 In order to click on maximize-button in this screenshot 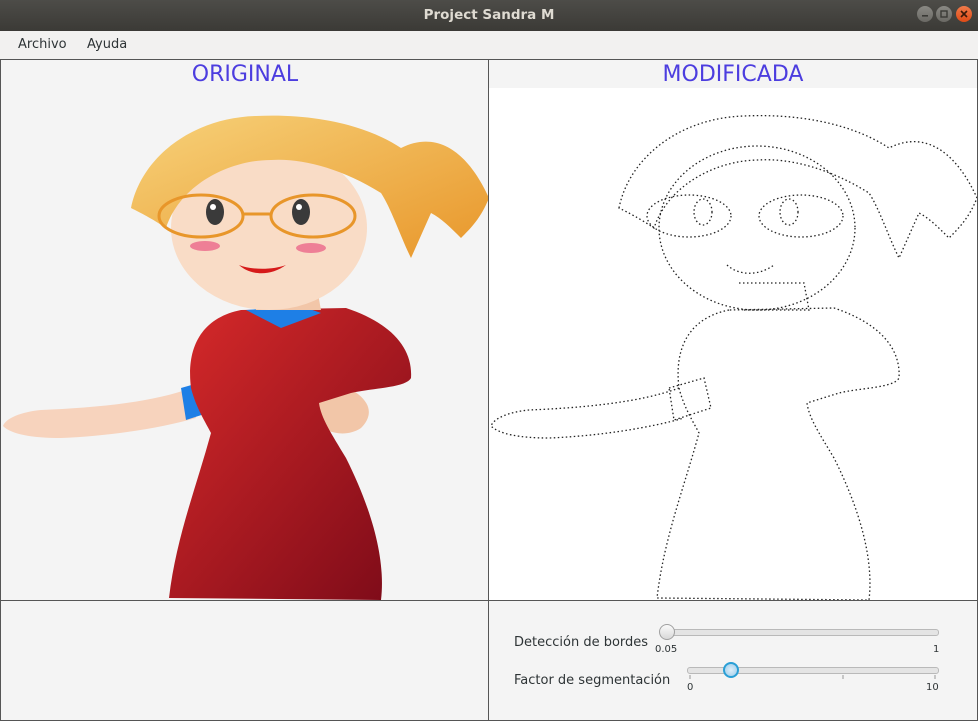, I will do `click(944, 14)`.